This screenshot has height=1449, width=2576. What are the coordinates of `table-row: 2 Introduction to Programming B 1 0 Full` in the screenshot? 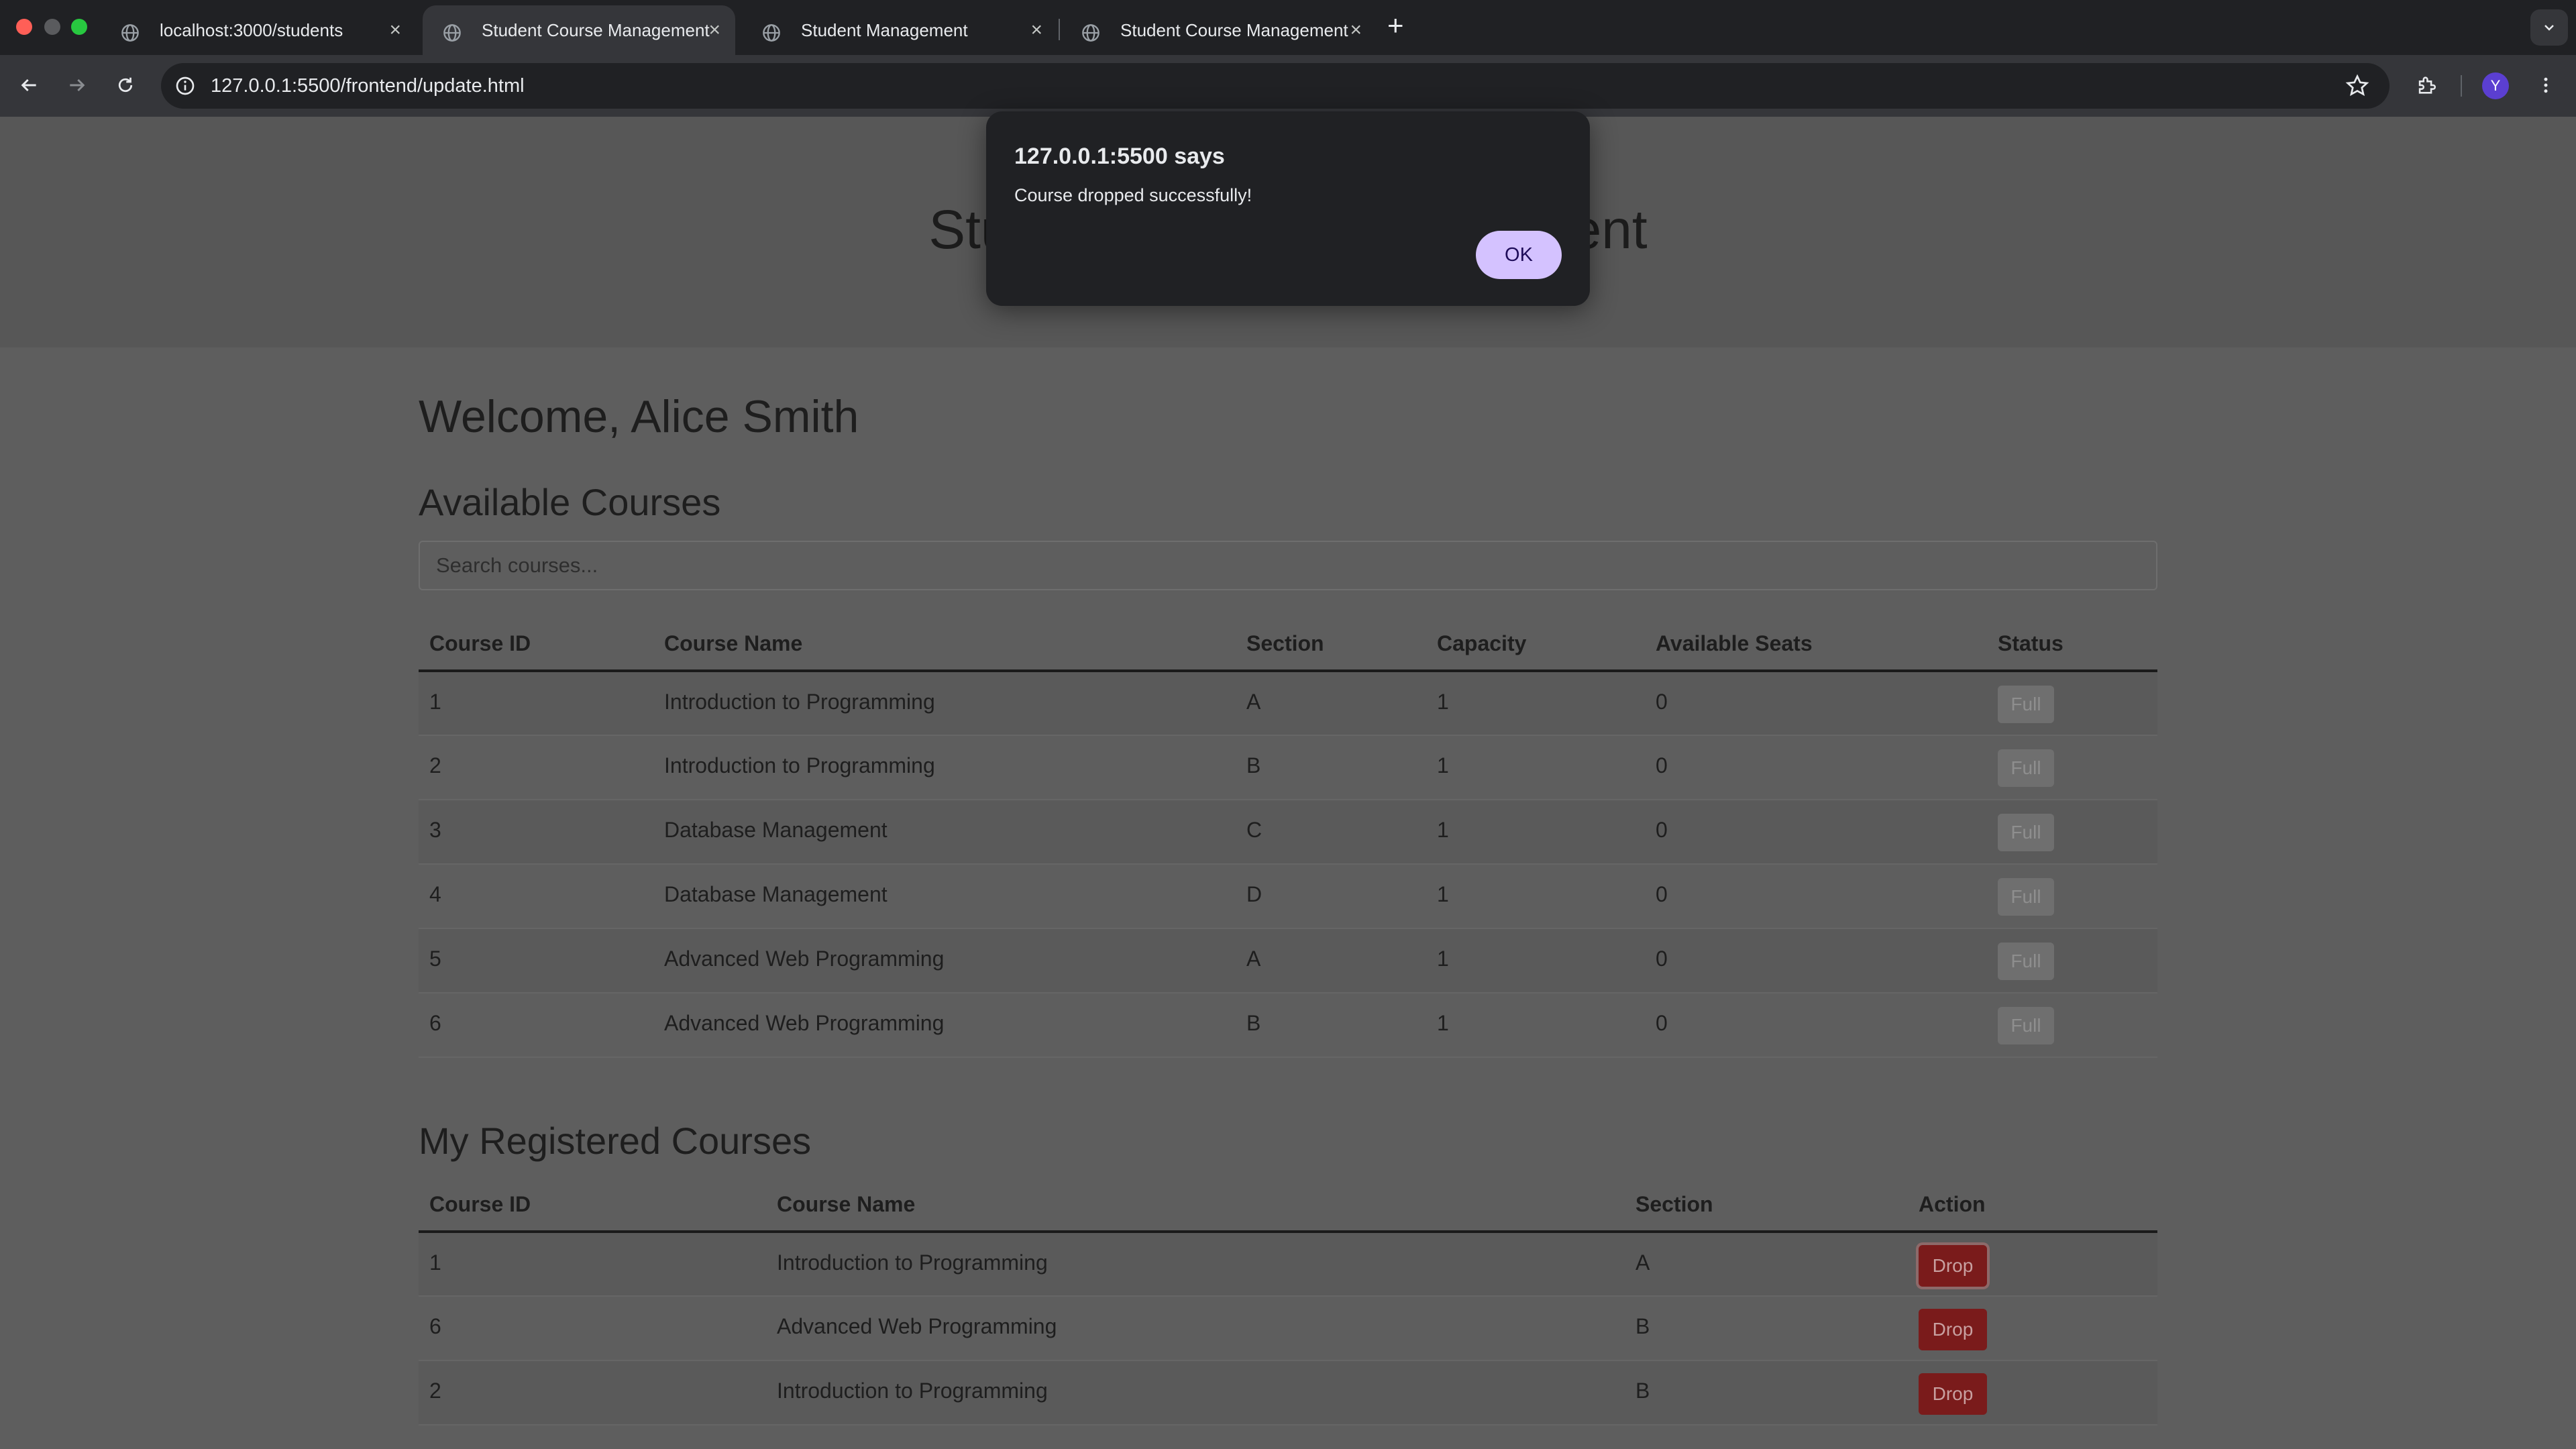 It's located at (1288, 767).